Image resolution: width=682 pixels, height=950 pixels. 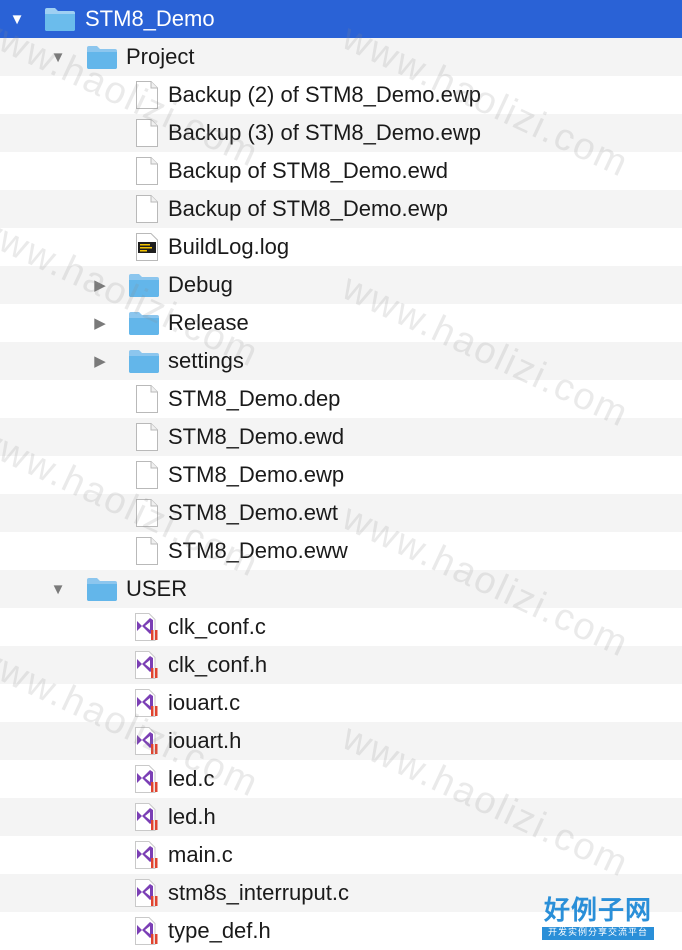 I want to click on tree-row-stm8-demo-dep: STM8_Demo.dep, so click(x=341, y=399).